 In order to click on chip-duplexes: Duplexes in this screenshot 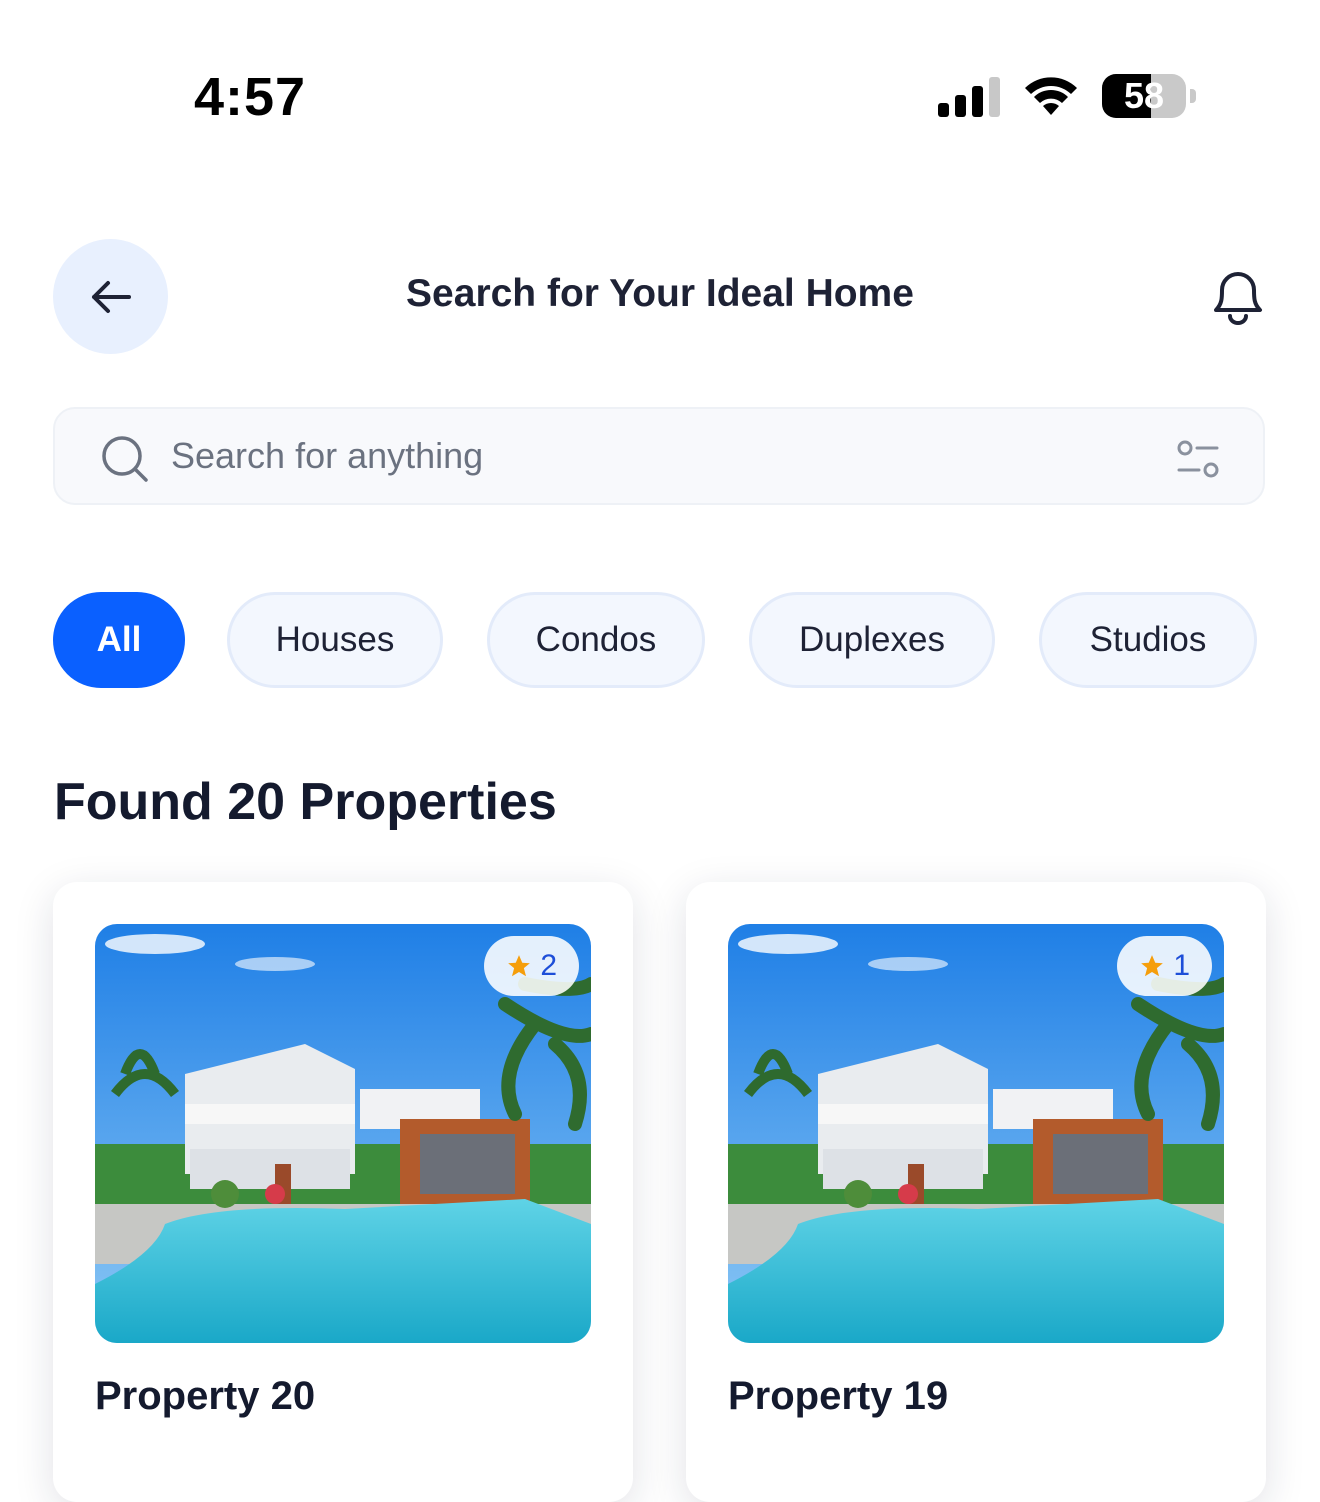, I will do `click(872, 640)`.